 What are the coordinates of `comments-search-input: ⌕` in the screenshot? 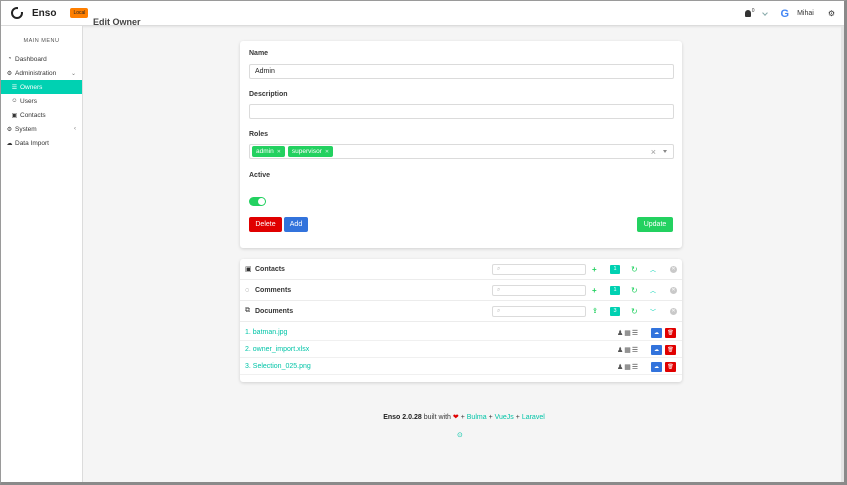 It's located at (539, 290).